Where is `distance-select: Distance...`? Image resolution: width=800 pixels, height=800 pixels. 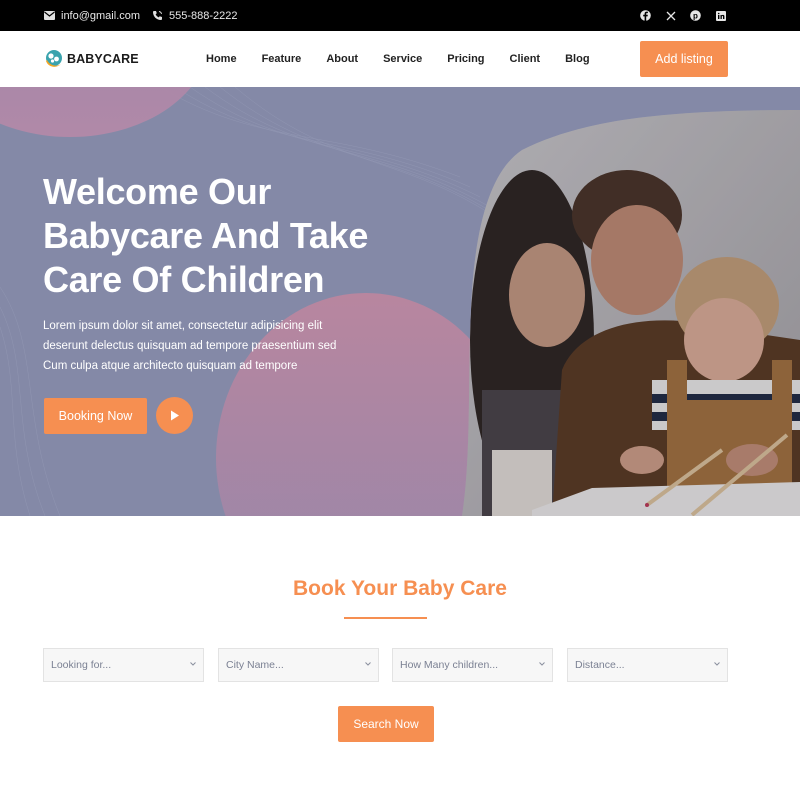 distance-select: Distance... is located at coordinates (647, 665).